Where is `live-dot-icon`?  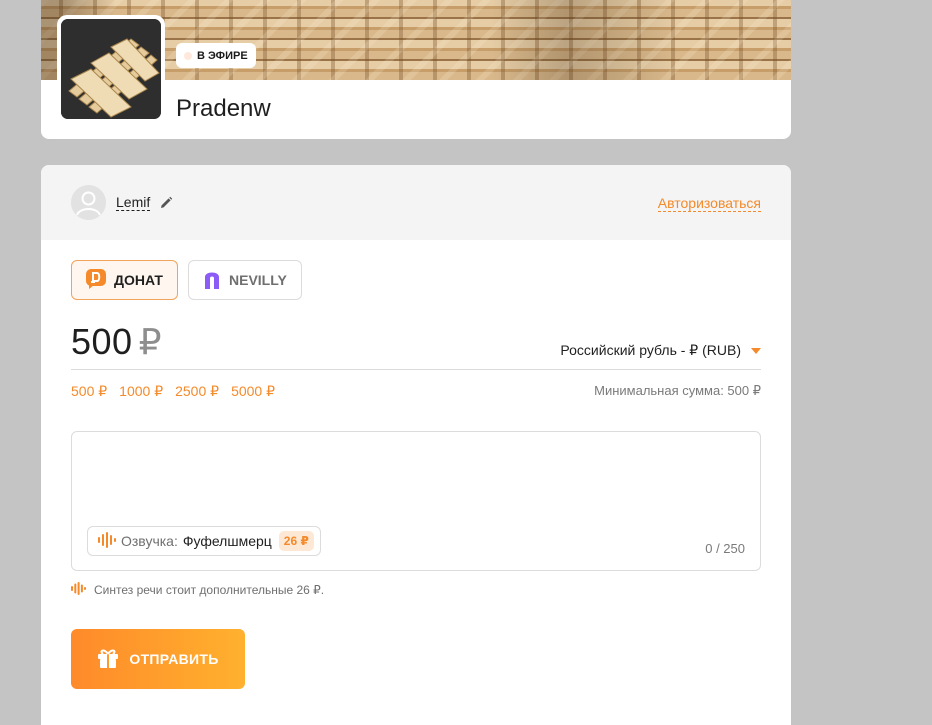 live-dot-icon is located at coordinates (188, 55).